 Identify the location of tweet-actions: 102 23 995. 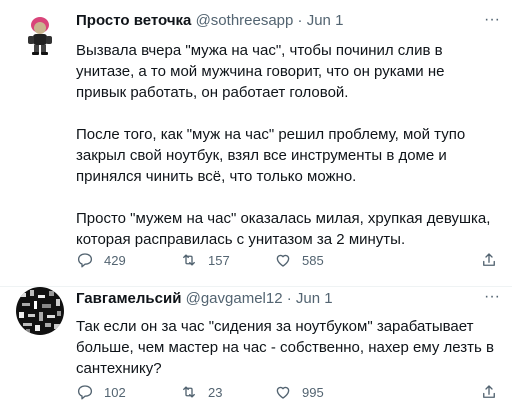
(289, 392).